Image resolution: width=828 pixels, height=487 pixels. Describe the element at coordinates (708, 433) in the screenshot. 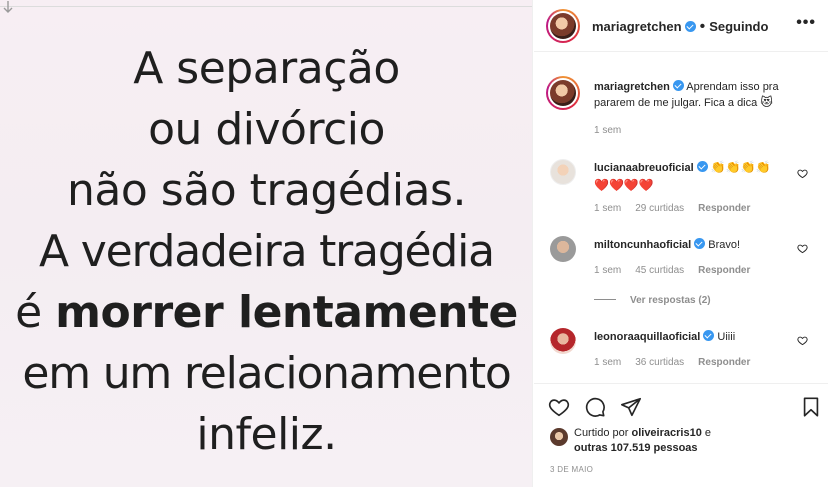

I see `liked-by-conj: e` at that location.